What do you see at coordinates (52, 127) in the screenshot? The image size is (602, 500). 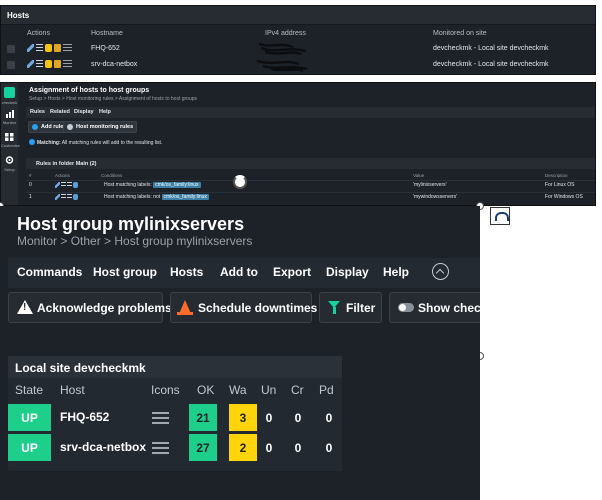 I see `add-rule-label: Add rule` at bounding box center [52, 127].